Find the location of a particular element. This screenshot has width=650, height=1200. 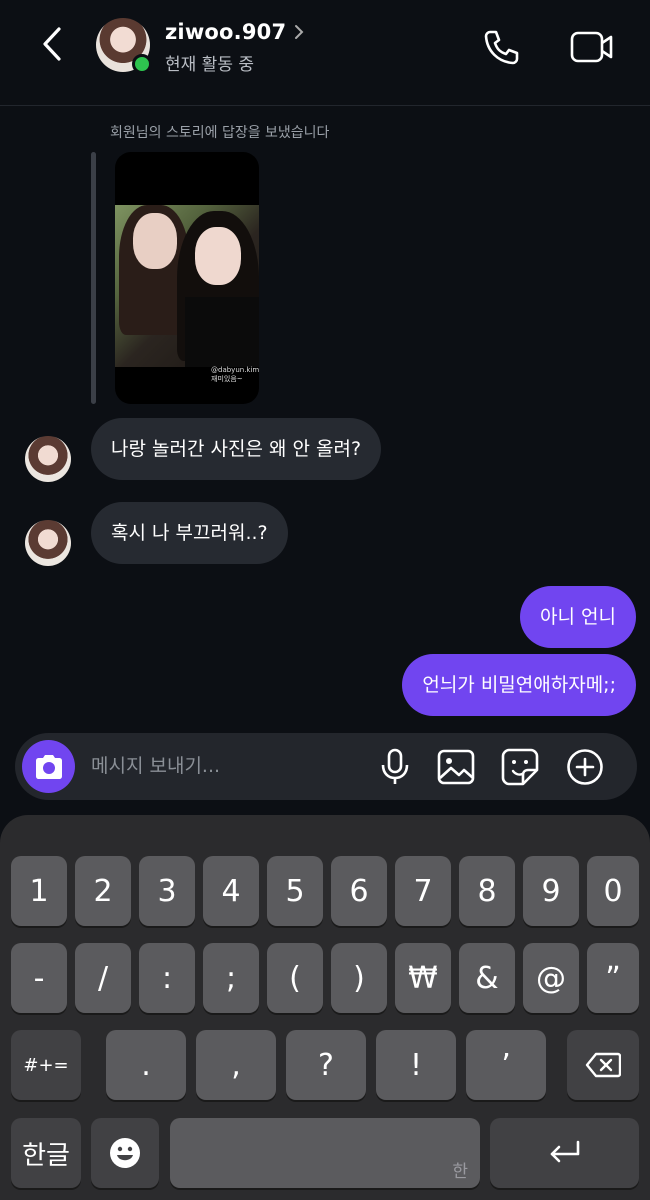

story-mention: @dabyun.kim 재미있음~ is located at coordinates (235, 374).